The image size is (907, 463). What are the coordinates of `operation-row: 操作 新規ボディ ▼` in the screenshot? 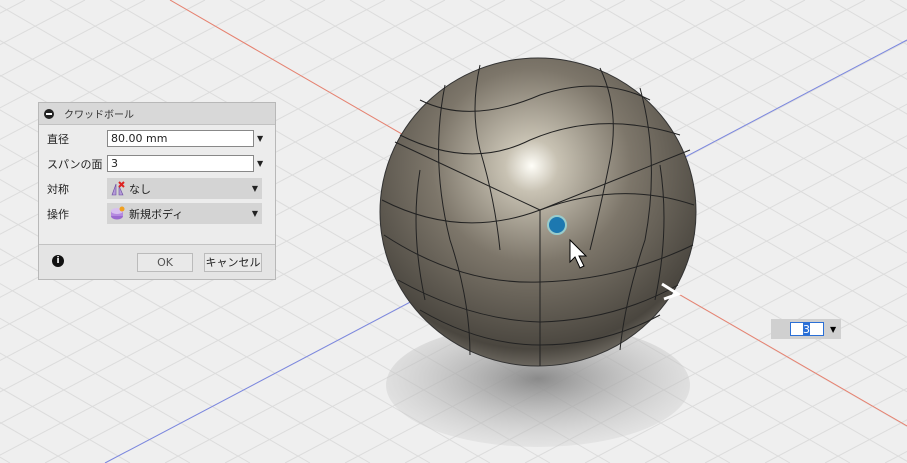 It's located at (154, 213).